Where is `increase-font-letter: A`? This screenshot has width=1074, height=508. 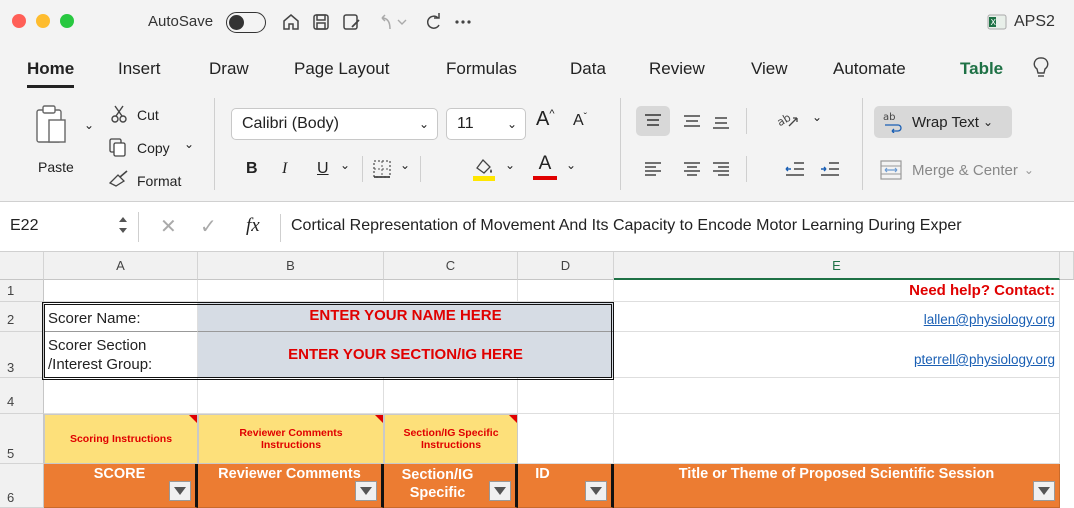 increase-font-letter: A is located at coordinates (543, 119).